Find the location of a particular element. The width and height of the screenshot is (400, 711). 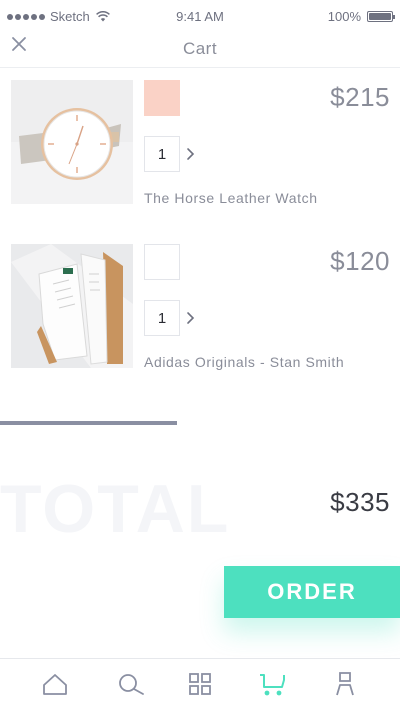

battery-group: 100% is located at coordinates (361, 16).